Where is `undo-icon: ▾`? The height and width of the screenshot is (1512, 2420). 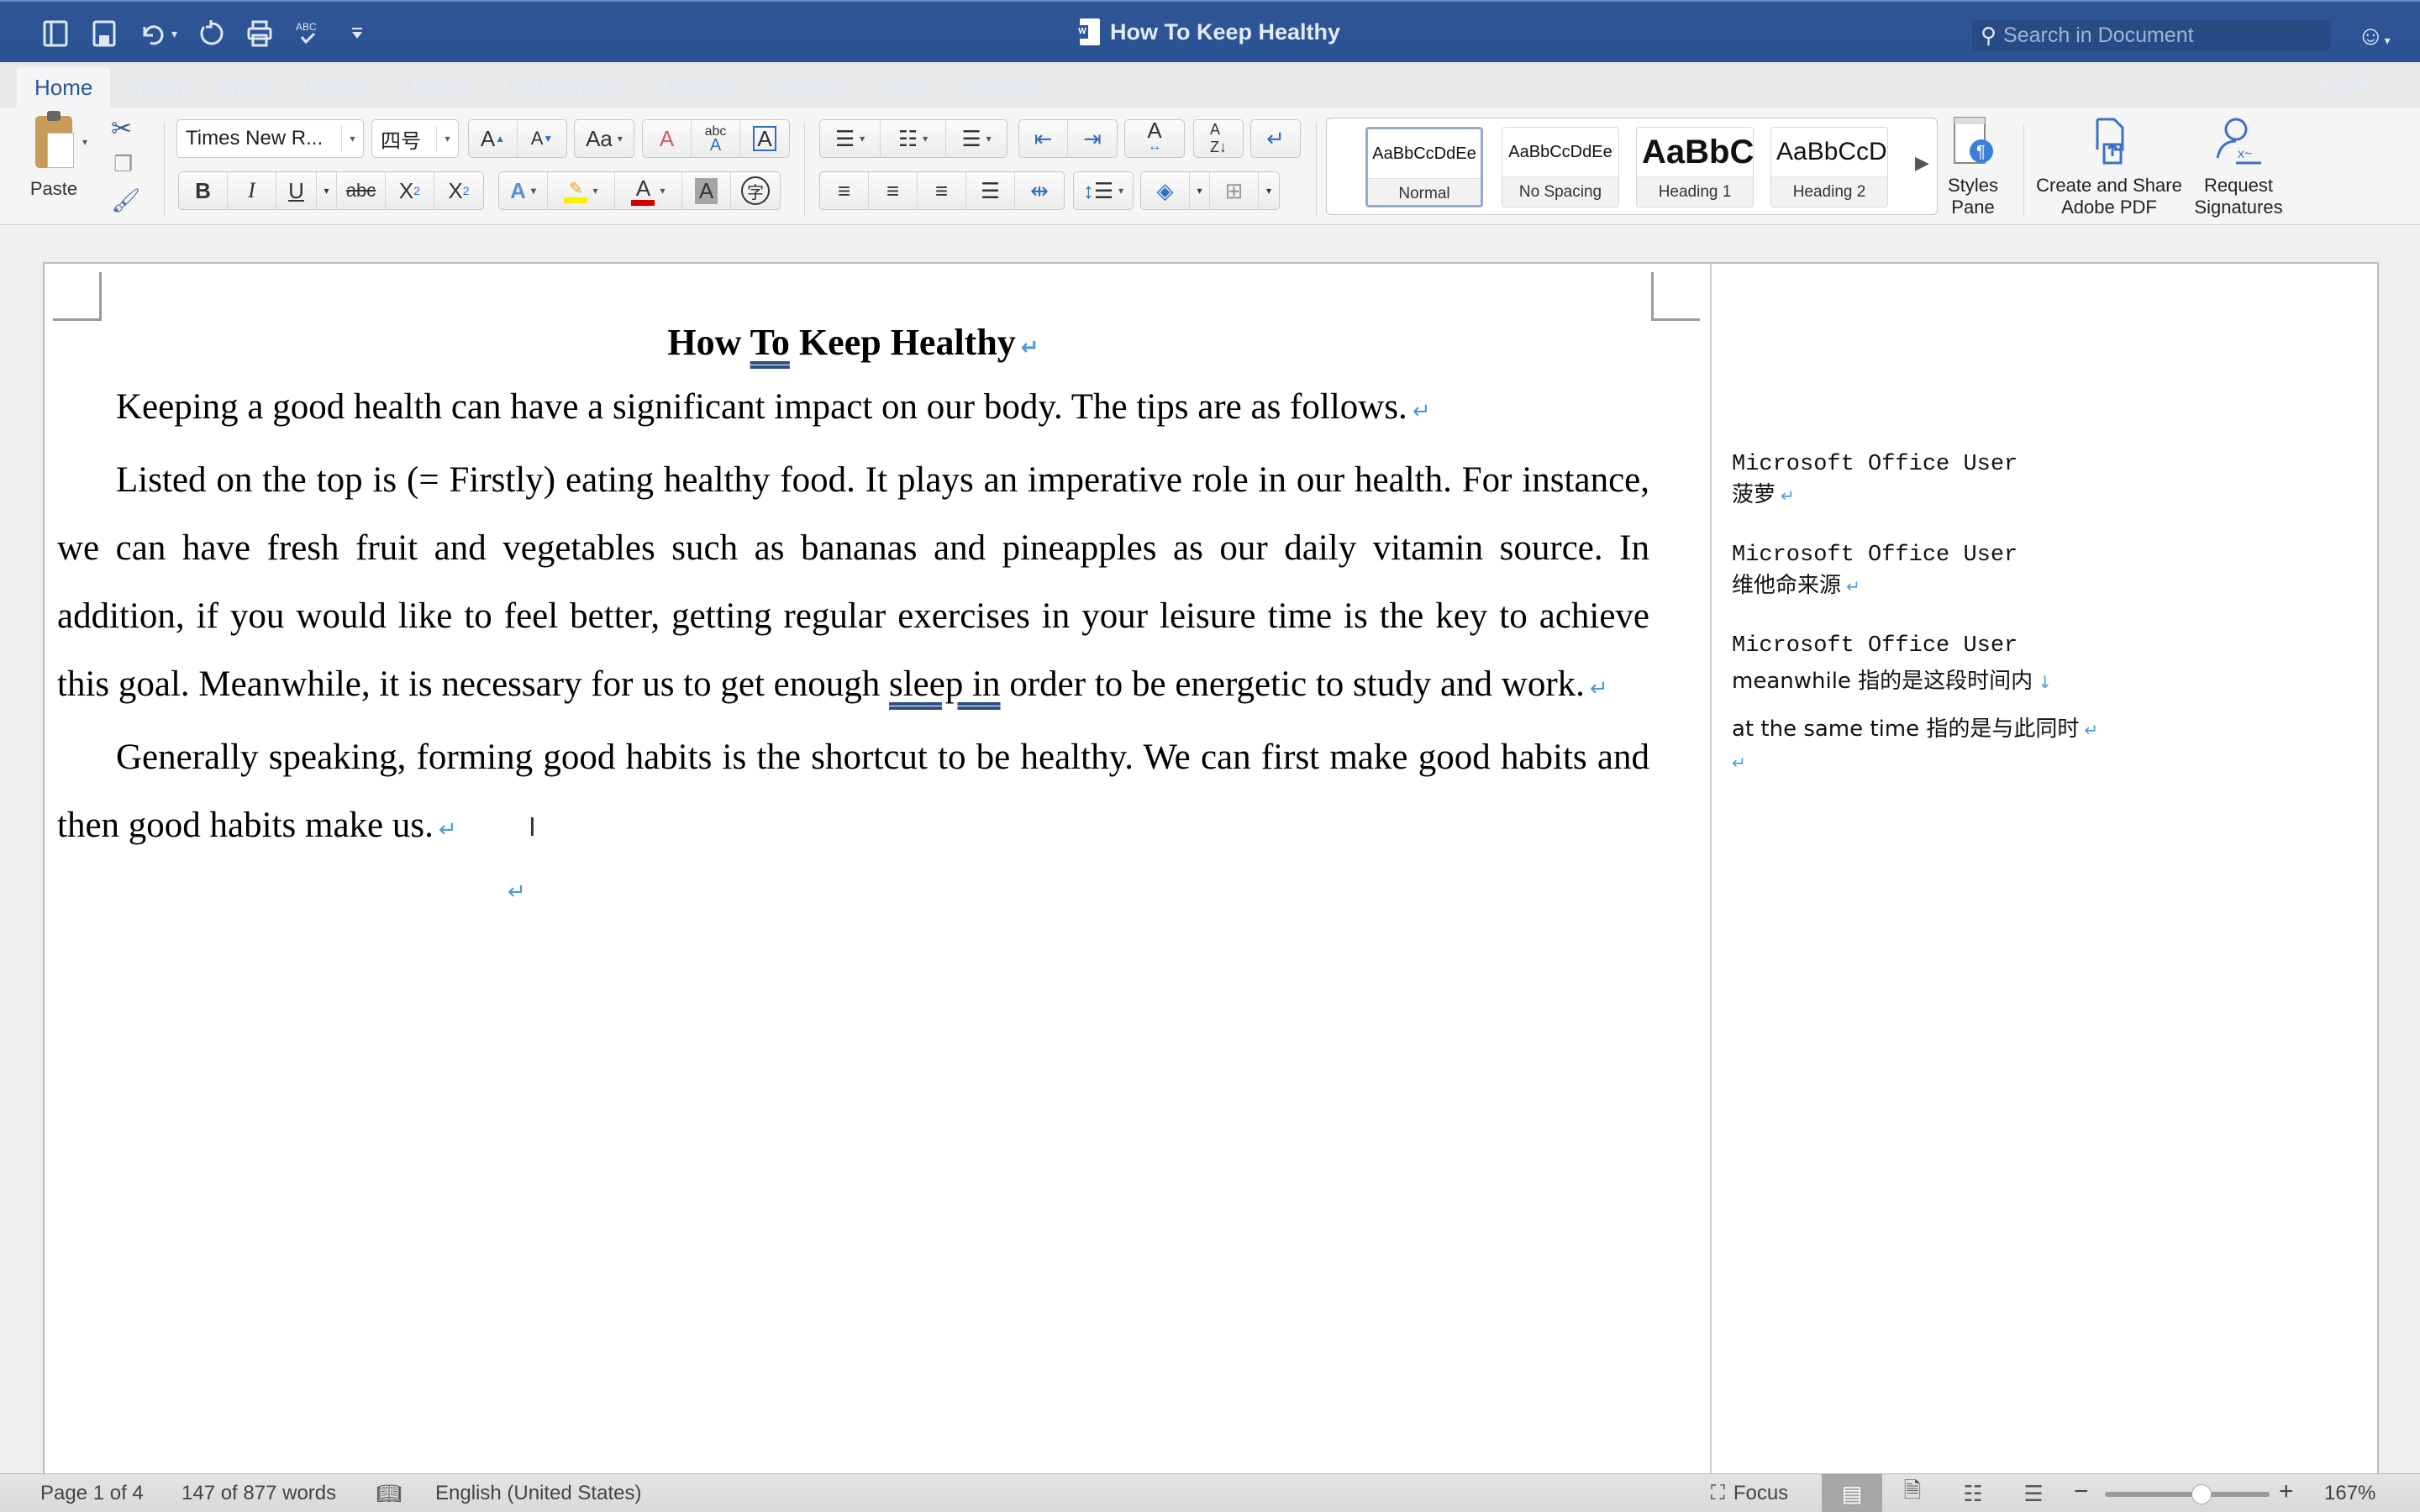
undo-icon: ▾ is located at coordinates (157, 33).